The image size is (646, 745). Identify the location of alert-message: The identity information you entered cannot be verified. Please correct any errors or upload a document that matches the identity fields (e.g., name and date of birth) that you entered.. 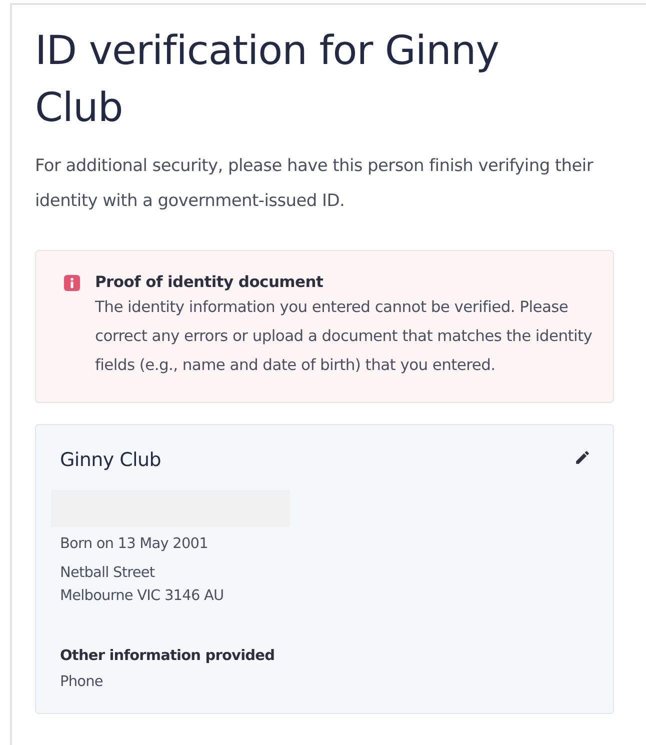
(344, 336).